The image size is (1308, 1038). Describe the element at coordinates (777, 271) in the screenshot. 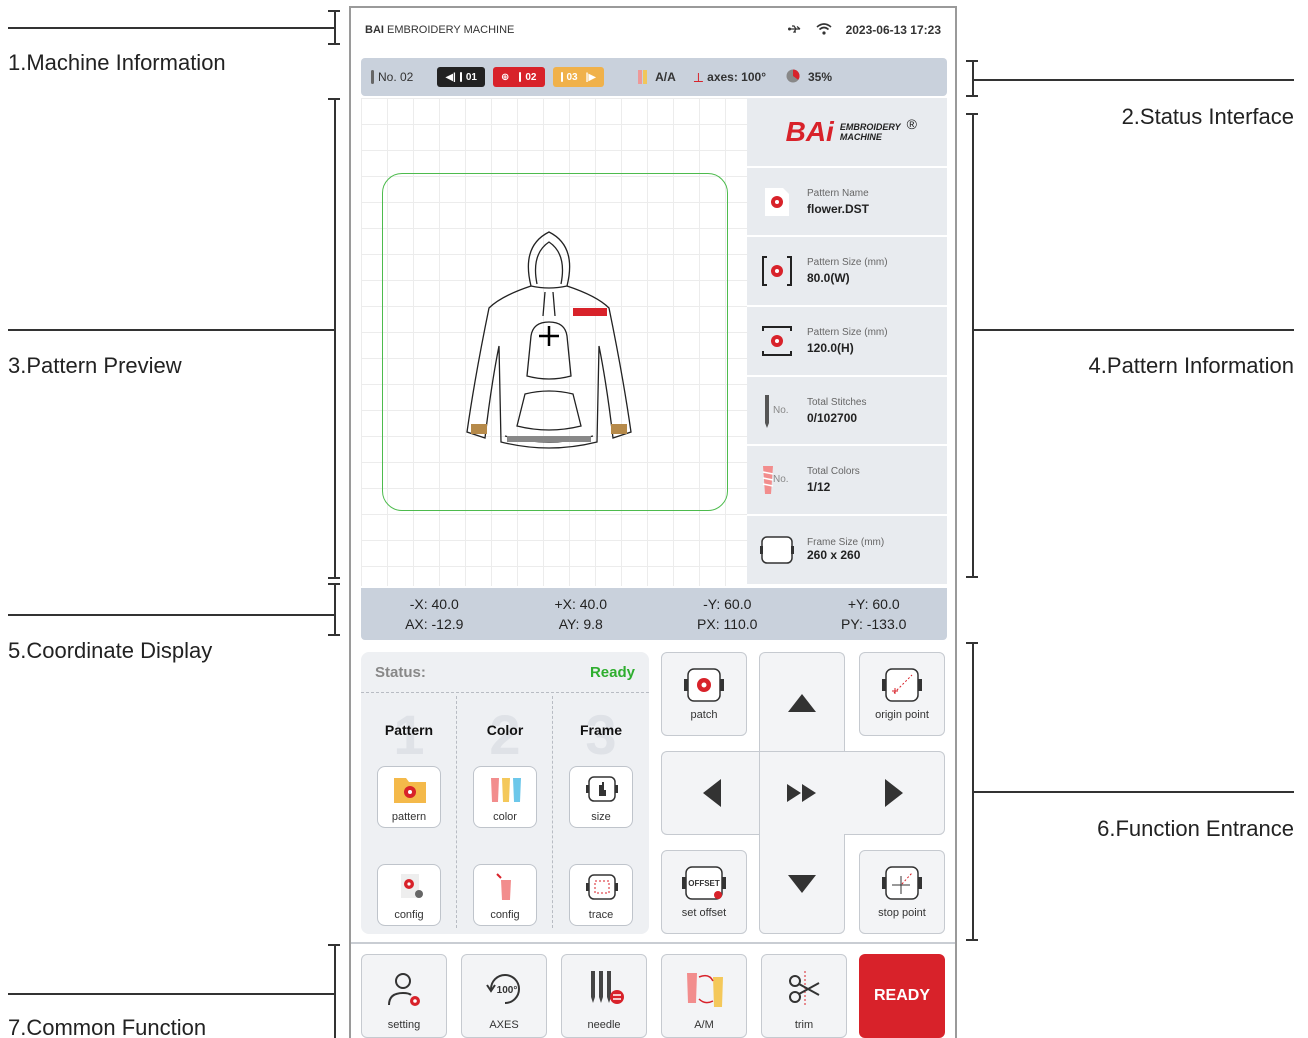

I see `width-icon` at that location.